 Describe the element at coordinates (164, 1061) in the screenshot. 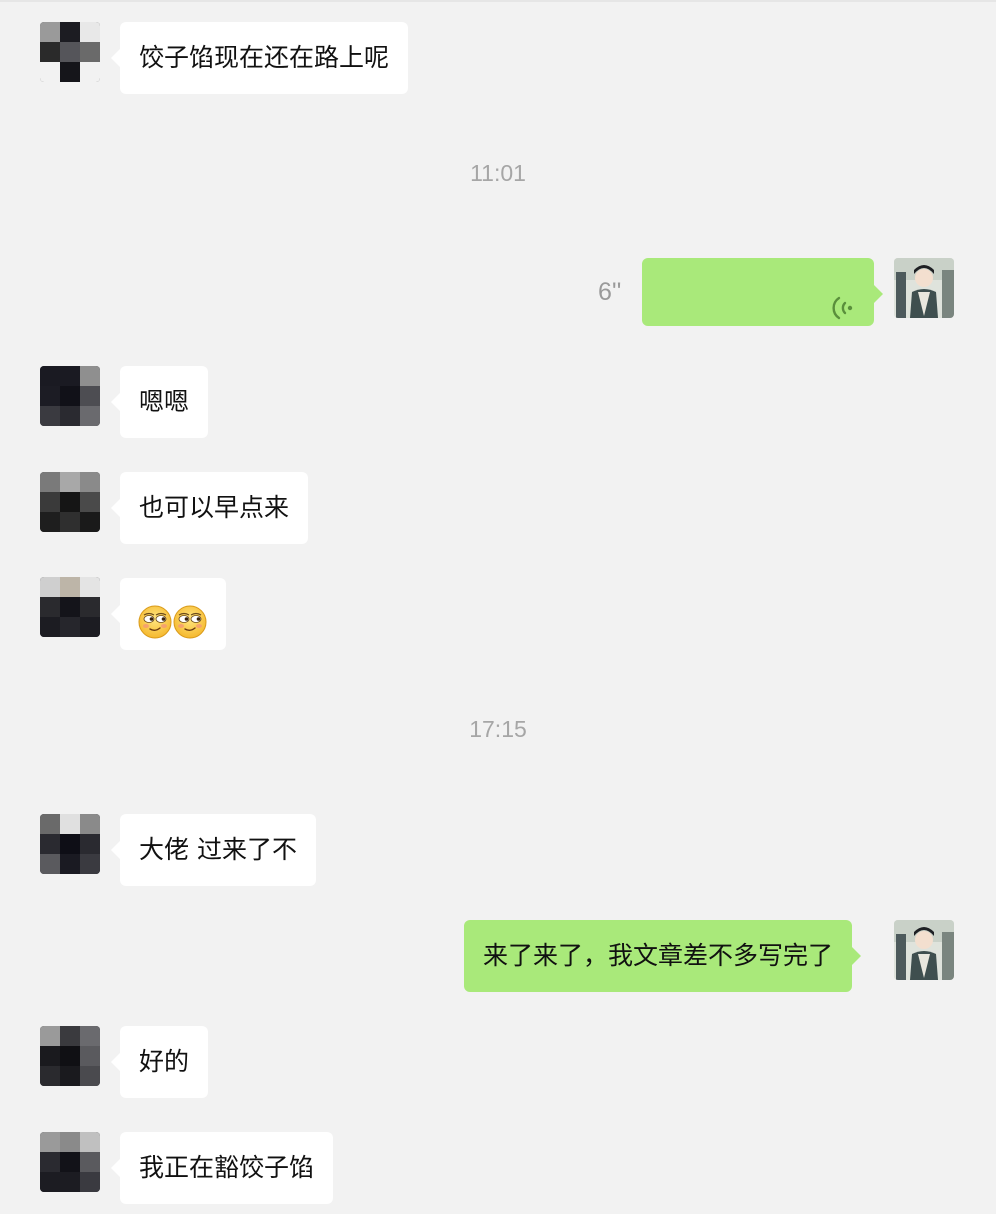

I see `message-text: 好的` at that location.